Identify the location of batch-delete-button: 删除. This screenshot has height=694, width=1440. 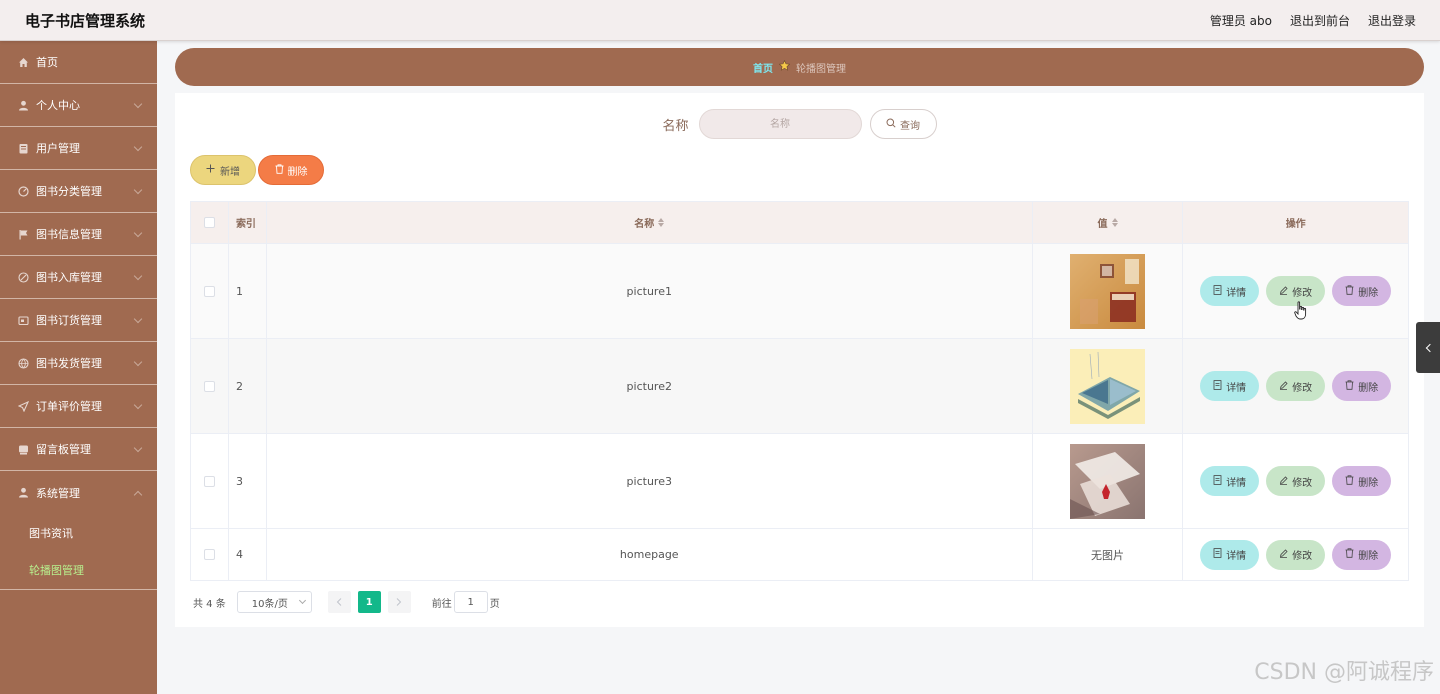
(291, 170).